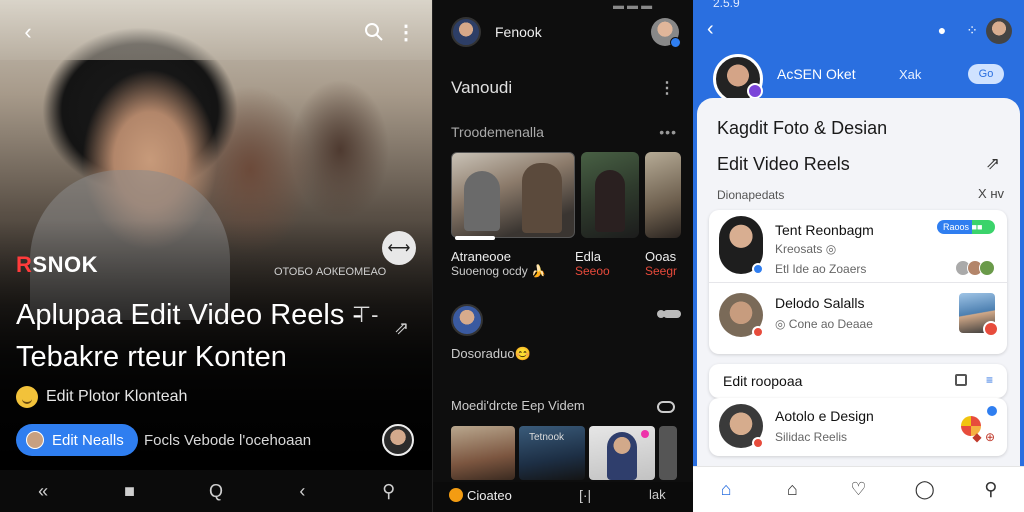  Describe the element at coordinates (668, 132) in the screenshot. I see `more-dots-icon: •••` at that location.